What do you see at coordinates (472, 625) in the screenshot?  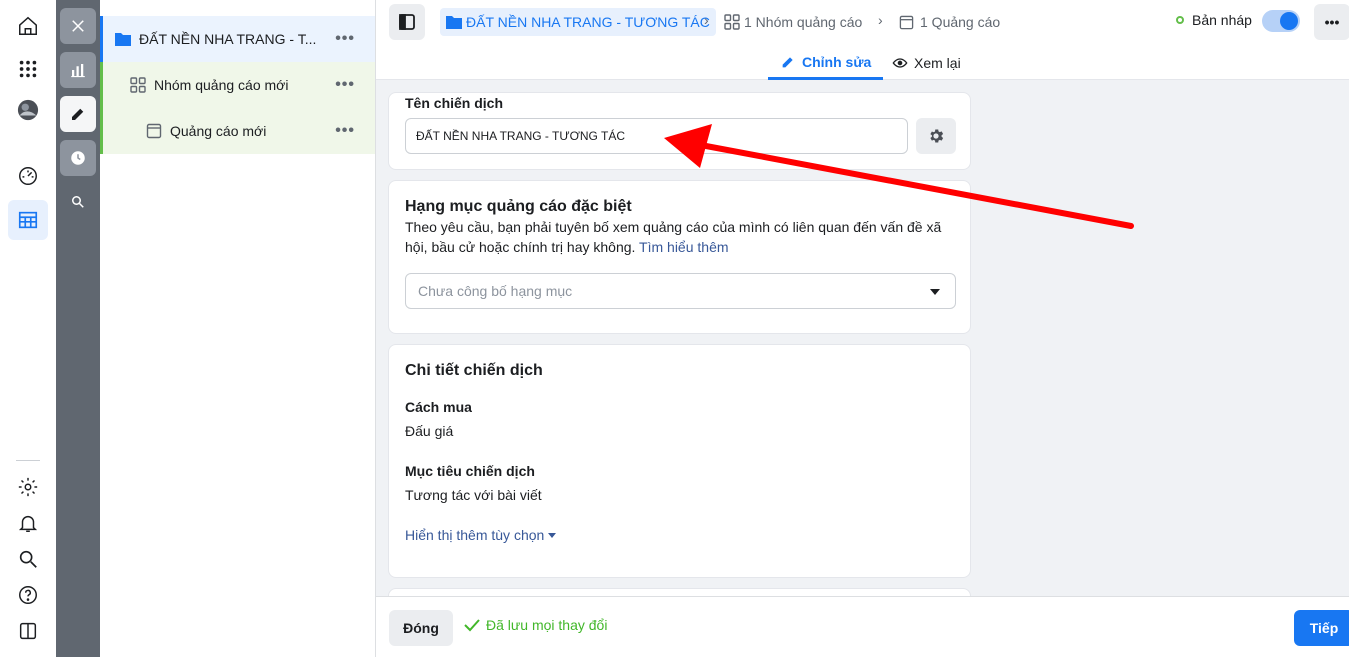 I see `checkmark-icon` at bounding box center [472, 625].